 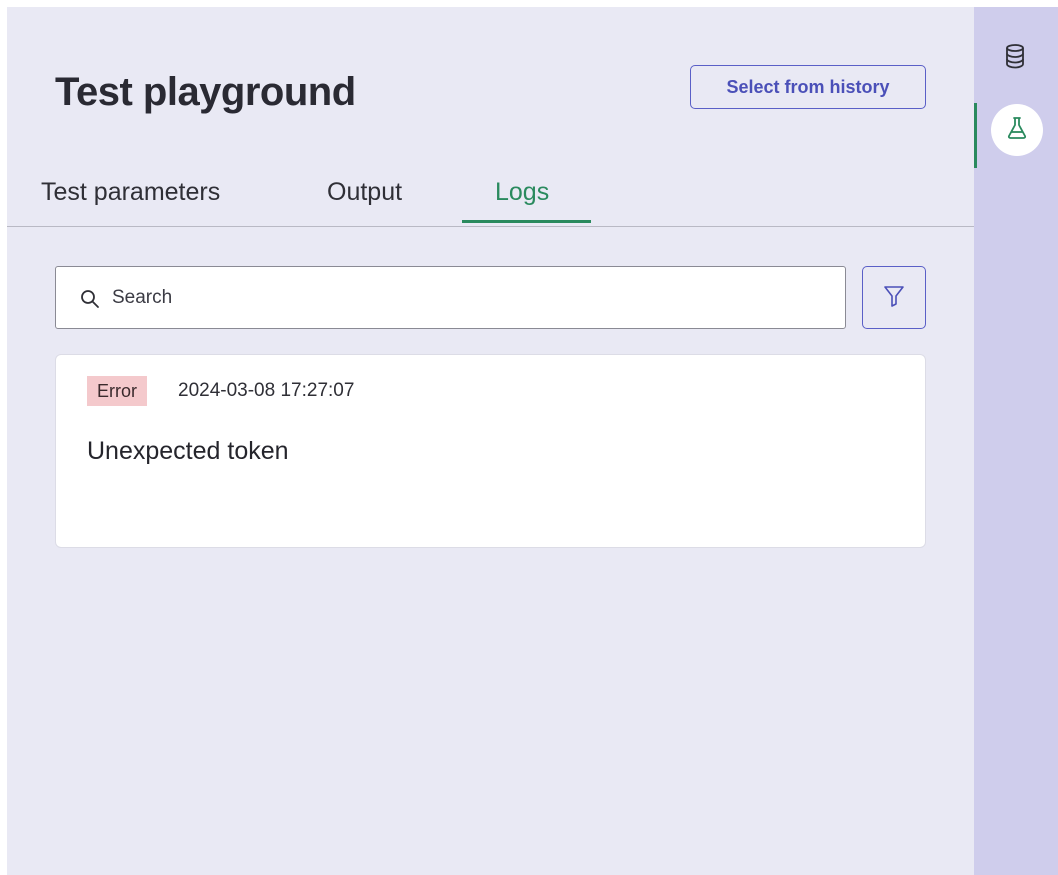 What do you see at coordinates (472, 298) in the screenshot?
I see `search-input` at bounding box center [472, 298].